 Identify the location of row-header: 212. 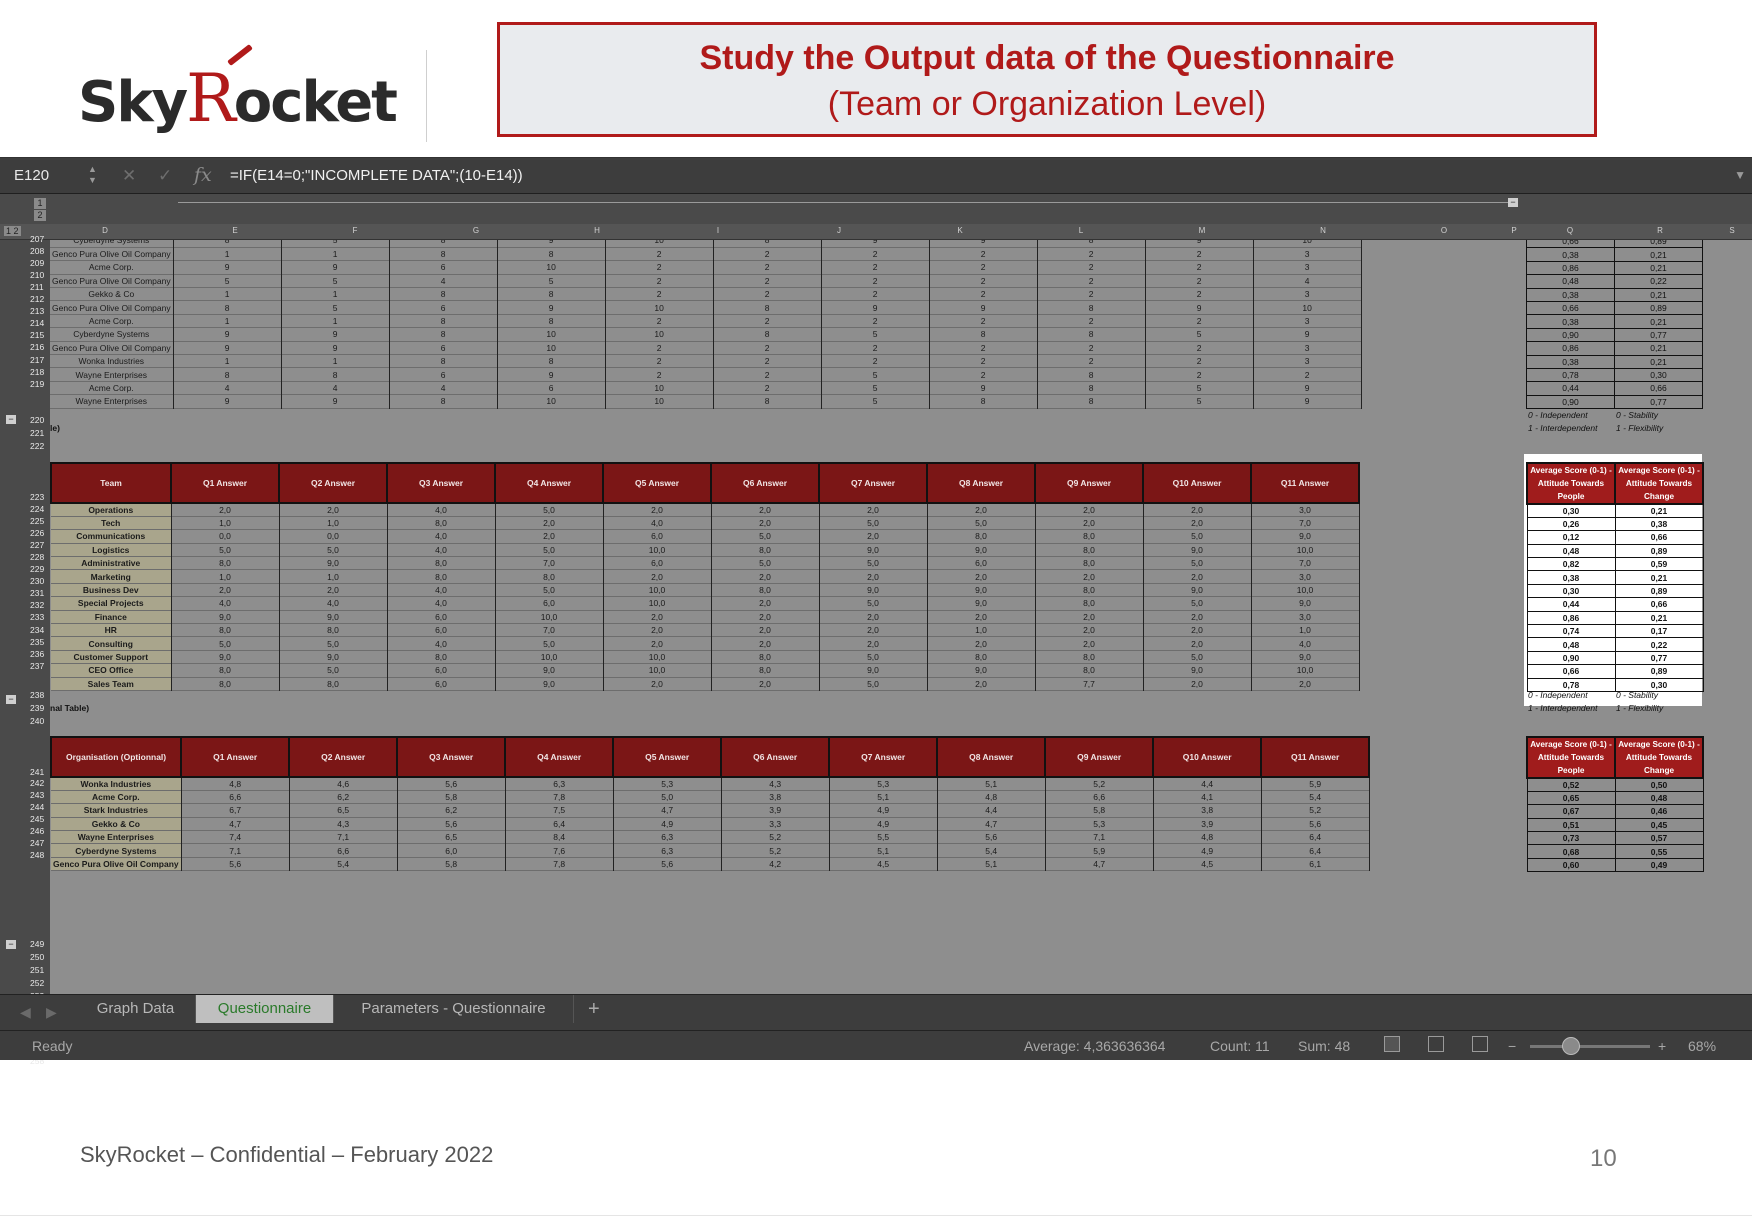
(40, 299).